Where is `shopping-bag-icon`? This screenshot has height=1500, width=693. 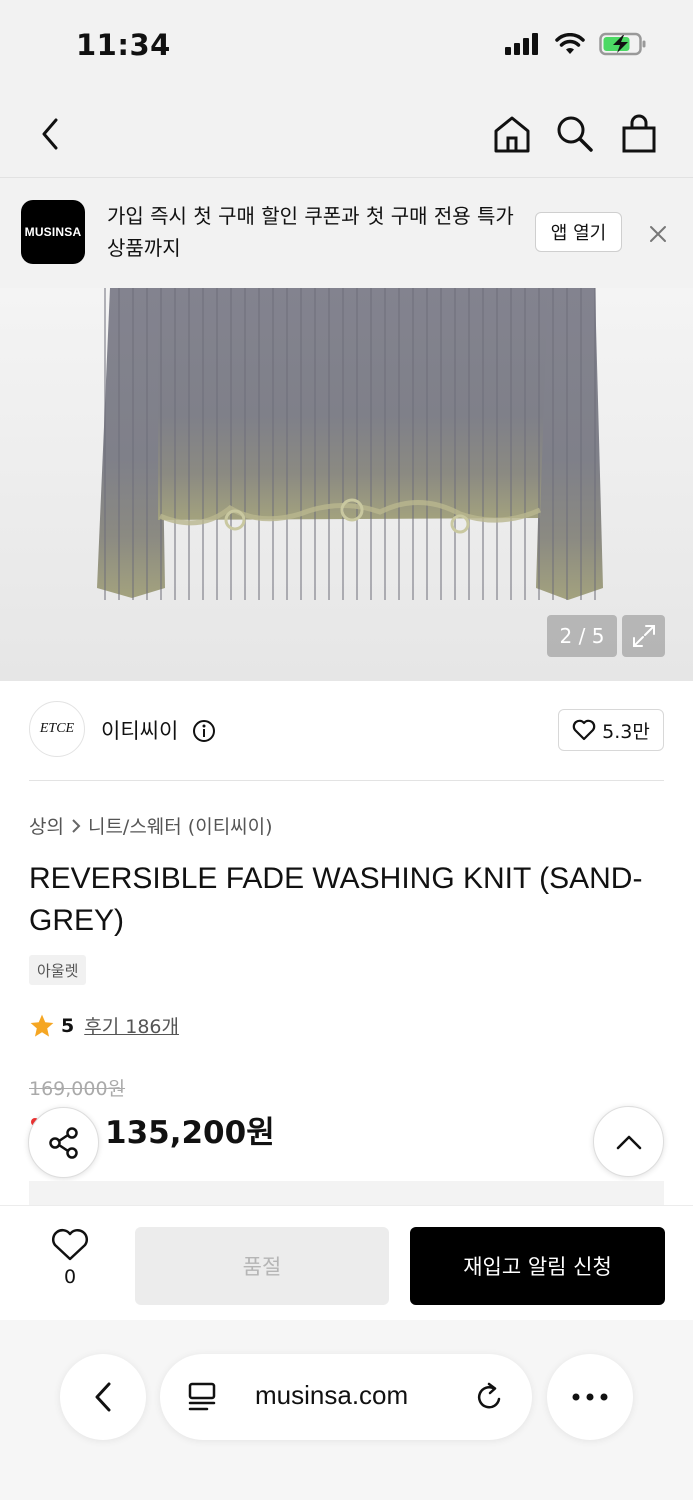
shopping-bag-icon is located at coordinates (639, 133).